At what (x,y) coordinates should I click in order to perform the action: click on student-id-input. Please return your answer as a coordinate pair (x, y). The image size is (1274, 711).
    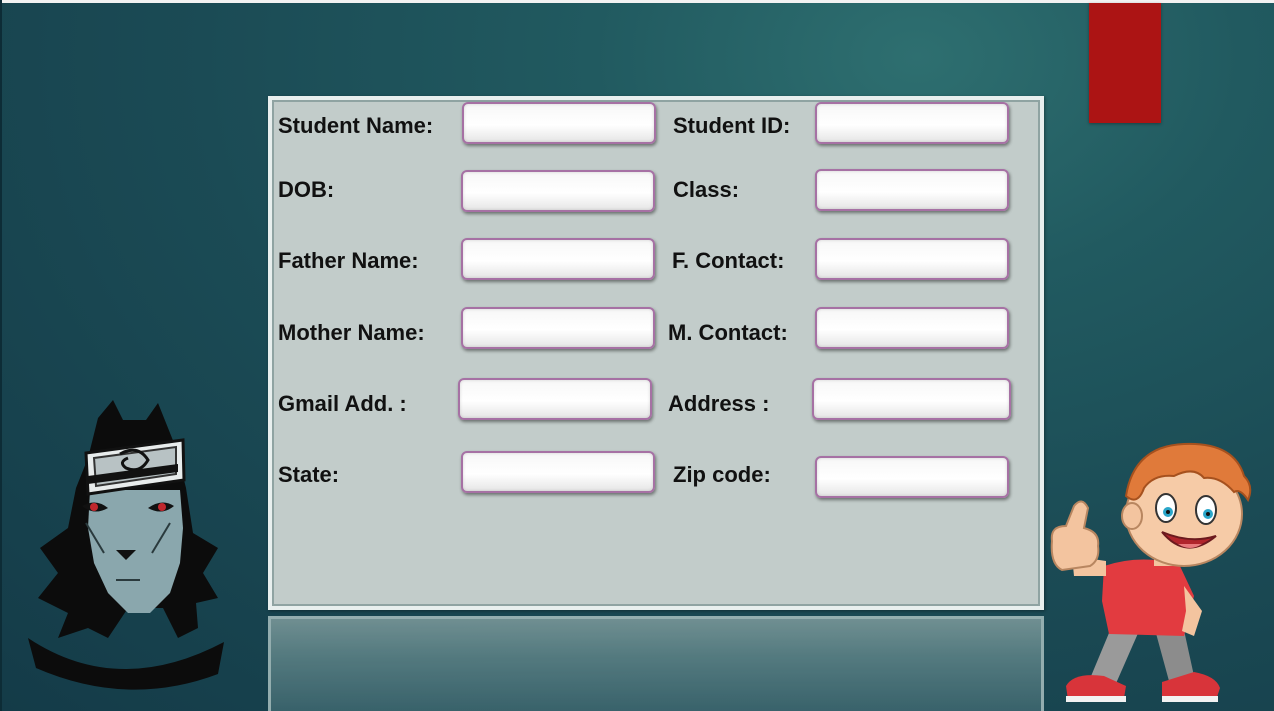
    Looking at the image, I should click on (912, 123).